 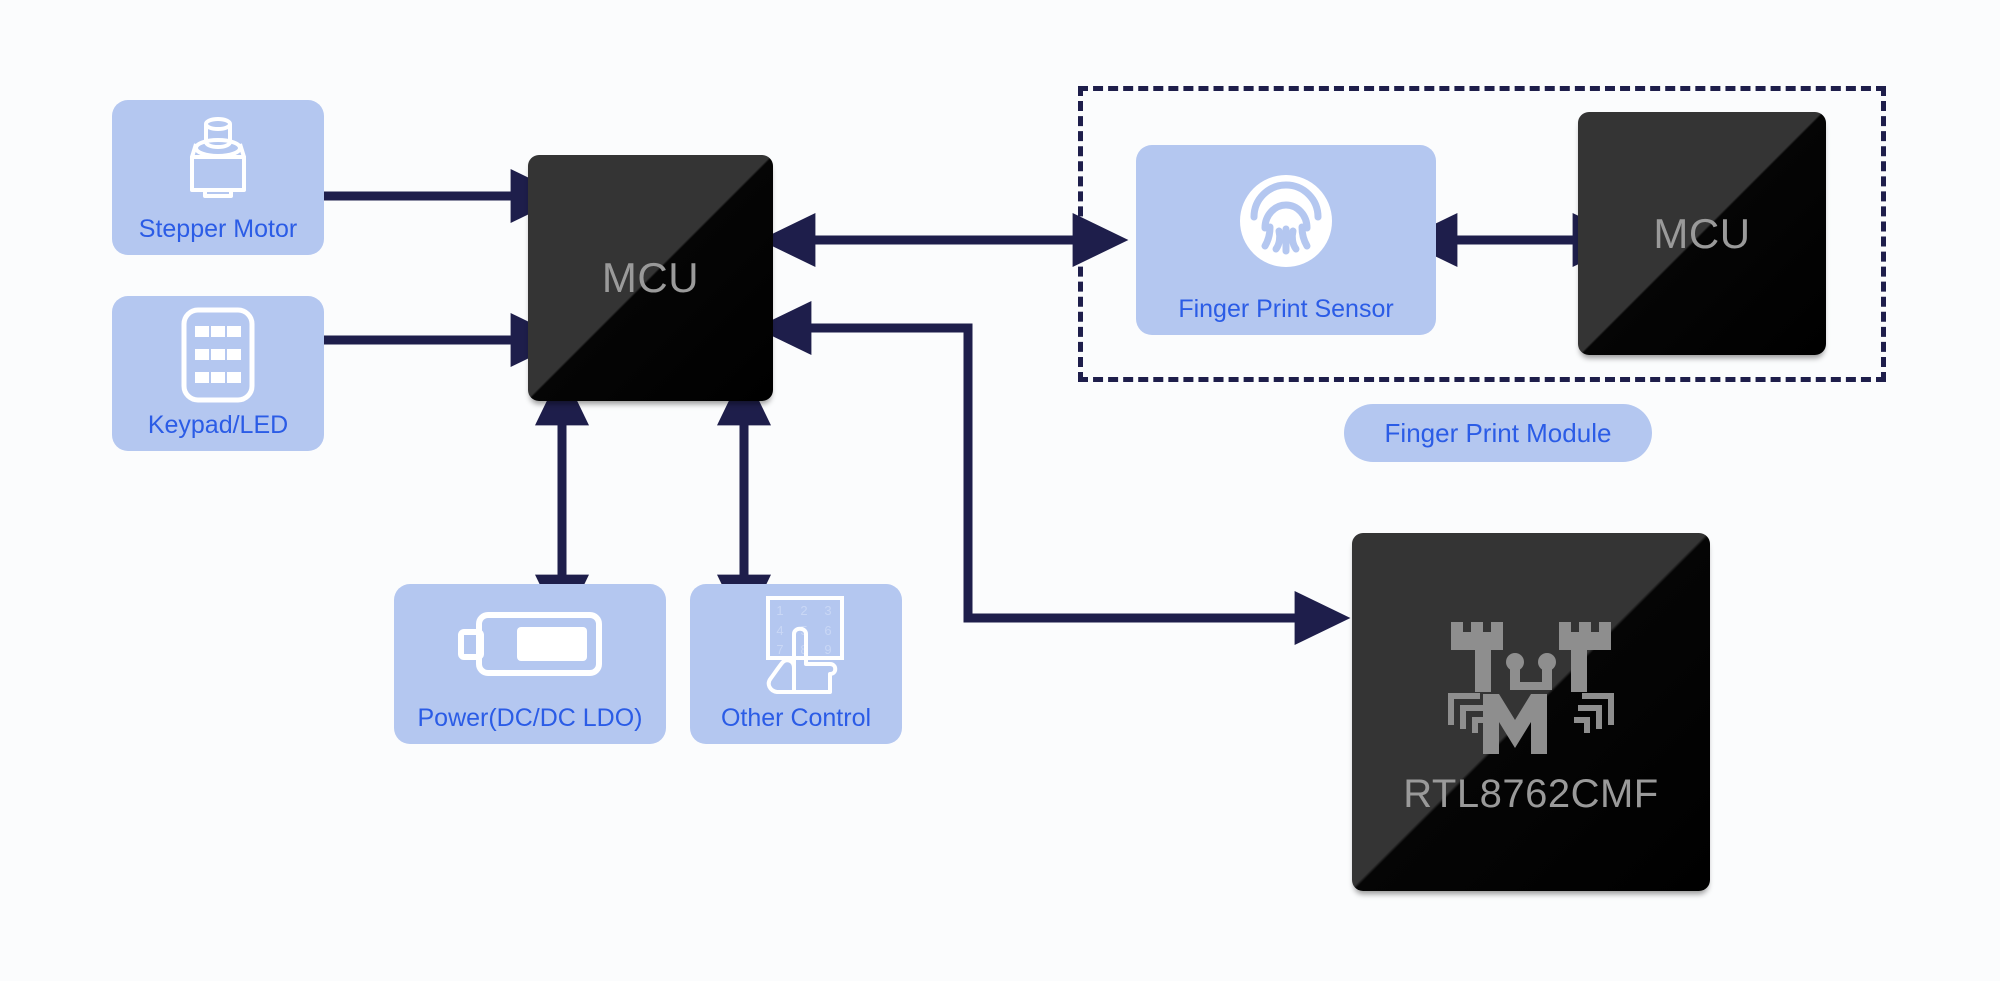 I want to click on block-keypad-led: Keypad/LED, so click(x=218, y=373).